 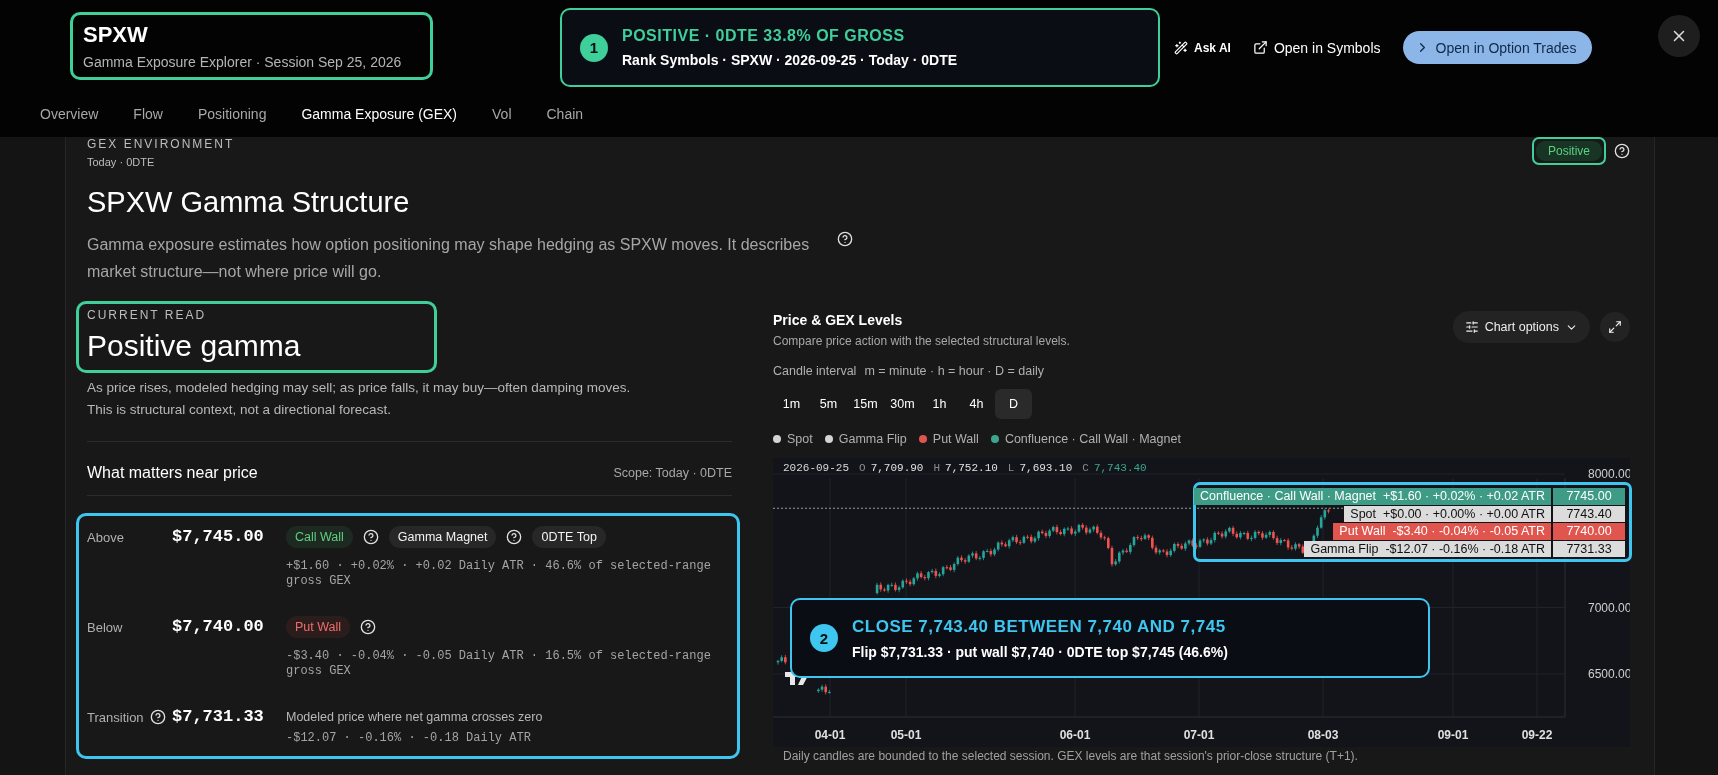 I want to click on legend-label: Spot, so click(x=800, y=439).